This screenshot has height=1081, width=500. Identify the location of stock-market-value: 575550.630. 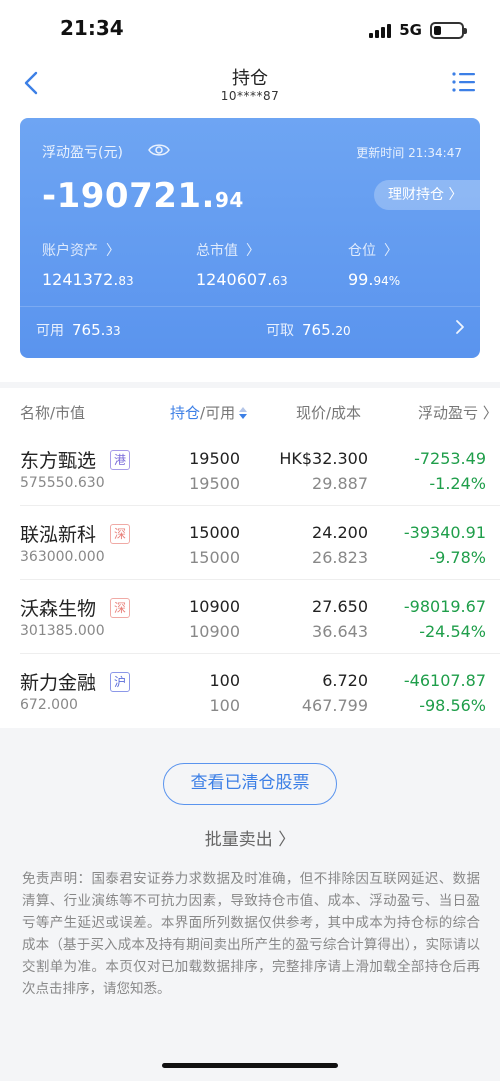
(62, 483).